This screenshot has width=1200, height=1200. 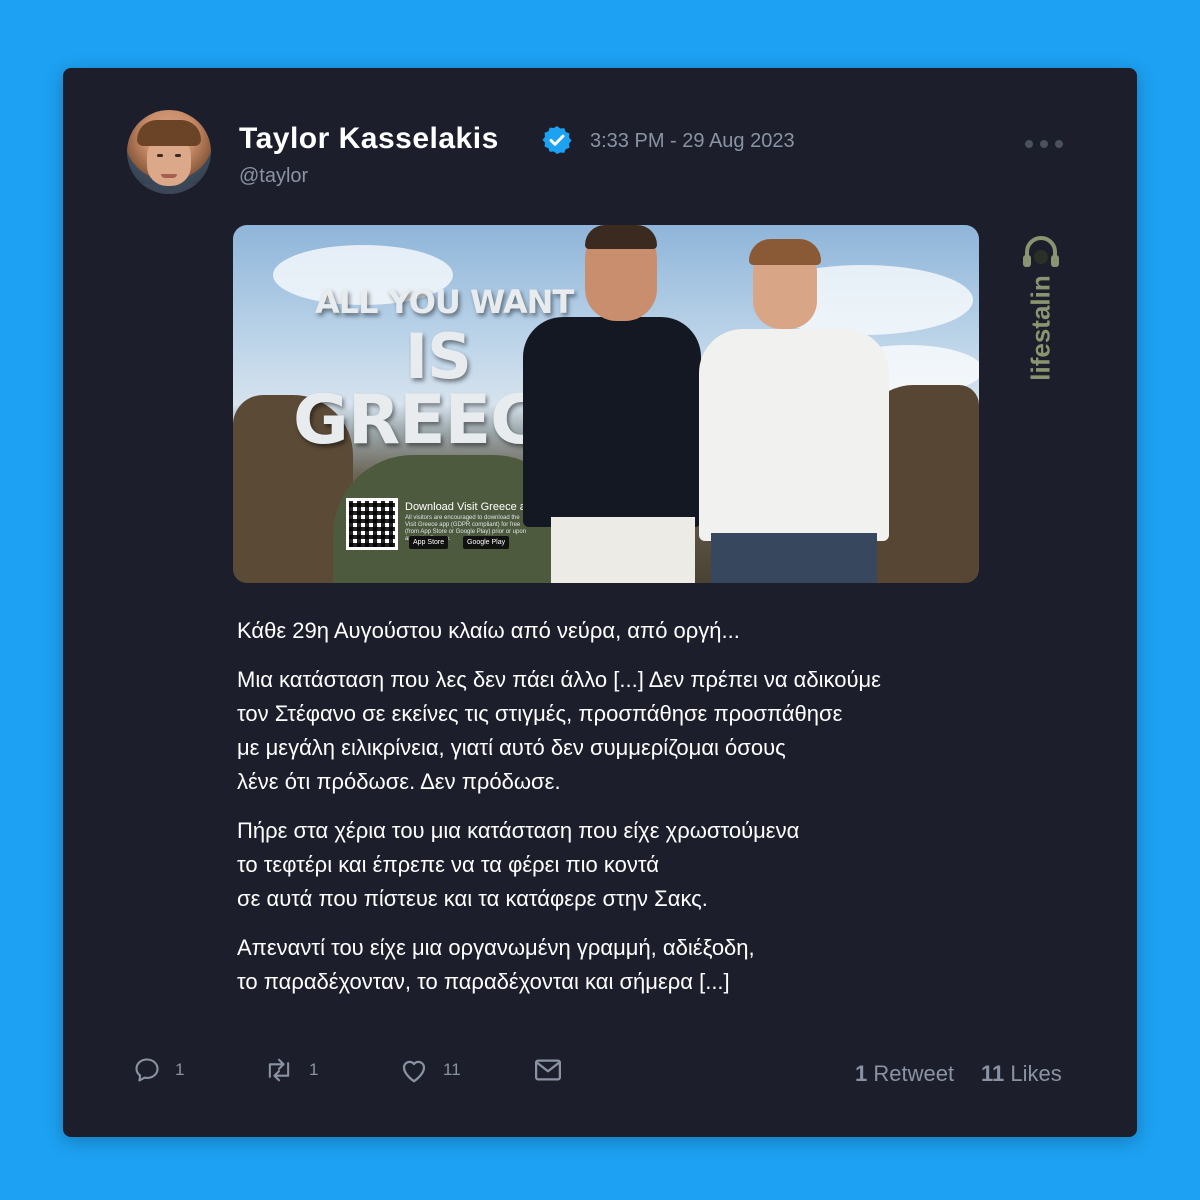 I want to click on direct-message-button, so click(x=548, y=1070).